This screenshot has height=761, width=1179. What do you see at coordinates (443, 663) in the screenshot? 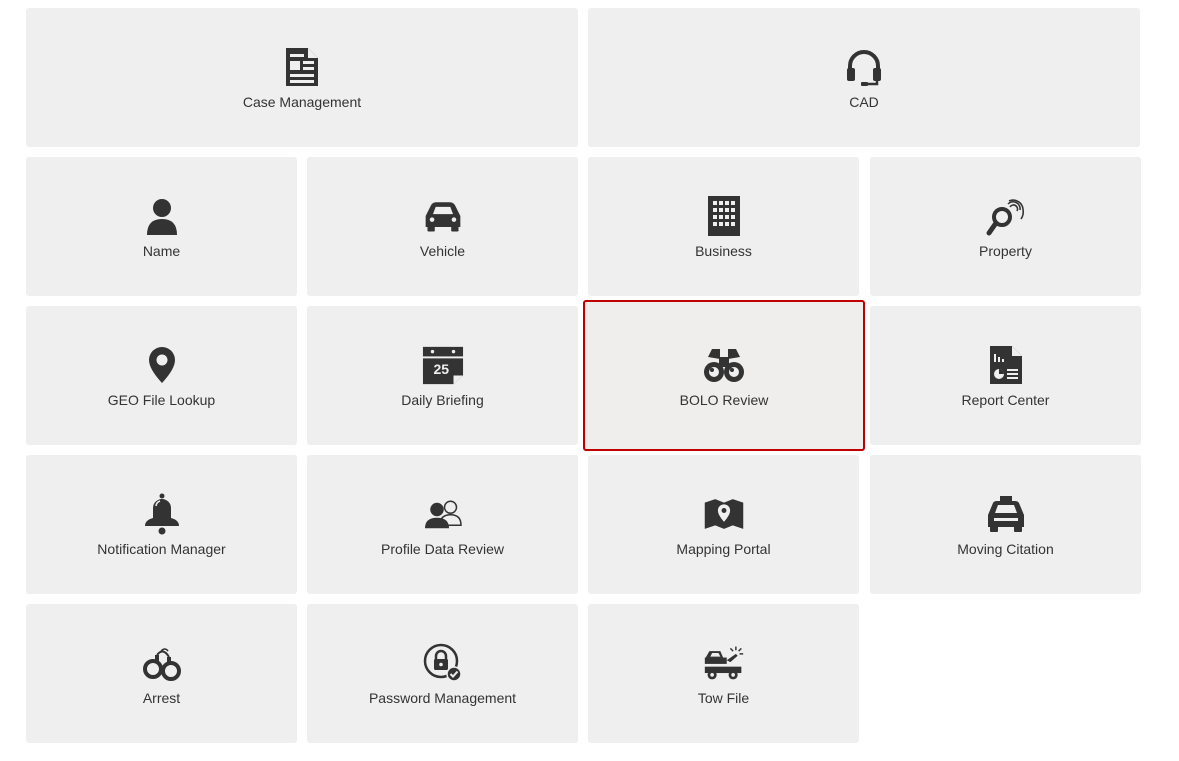
I see `lock-badge-icon` at bounding box center [443, 663].